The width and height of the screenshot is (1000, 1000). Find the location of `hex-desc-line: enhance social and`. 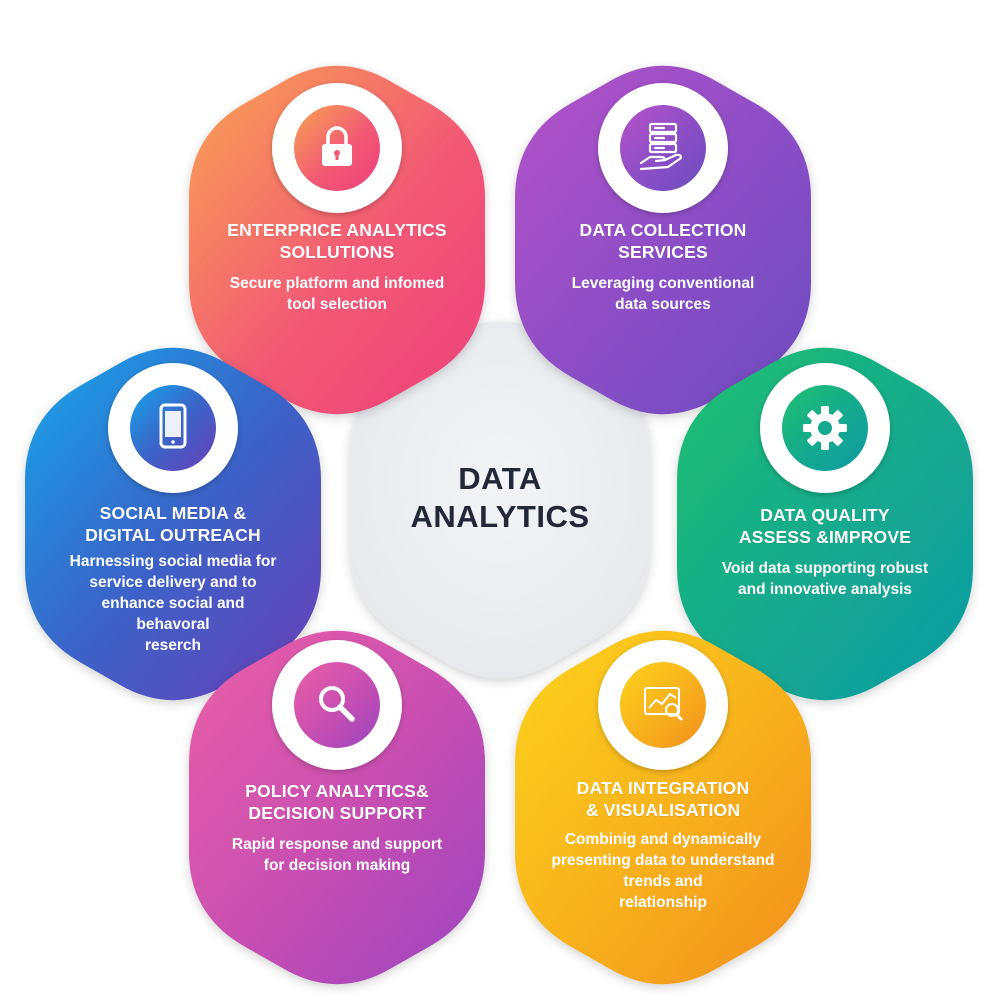

hex-desc-line: enhance social and is located at coordinates (173, 603).